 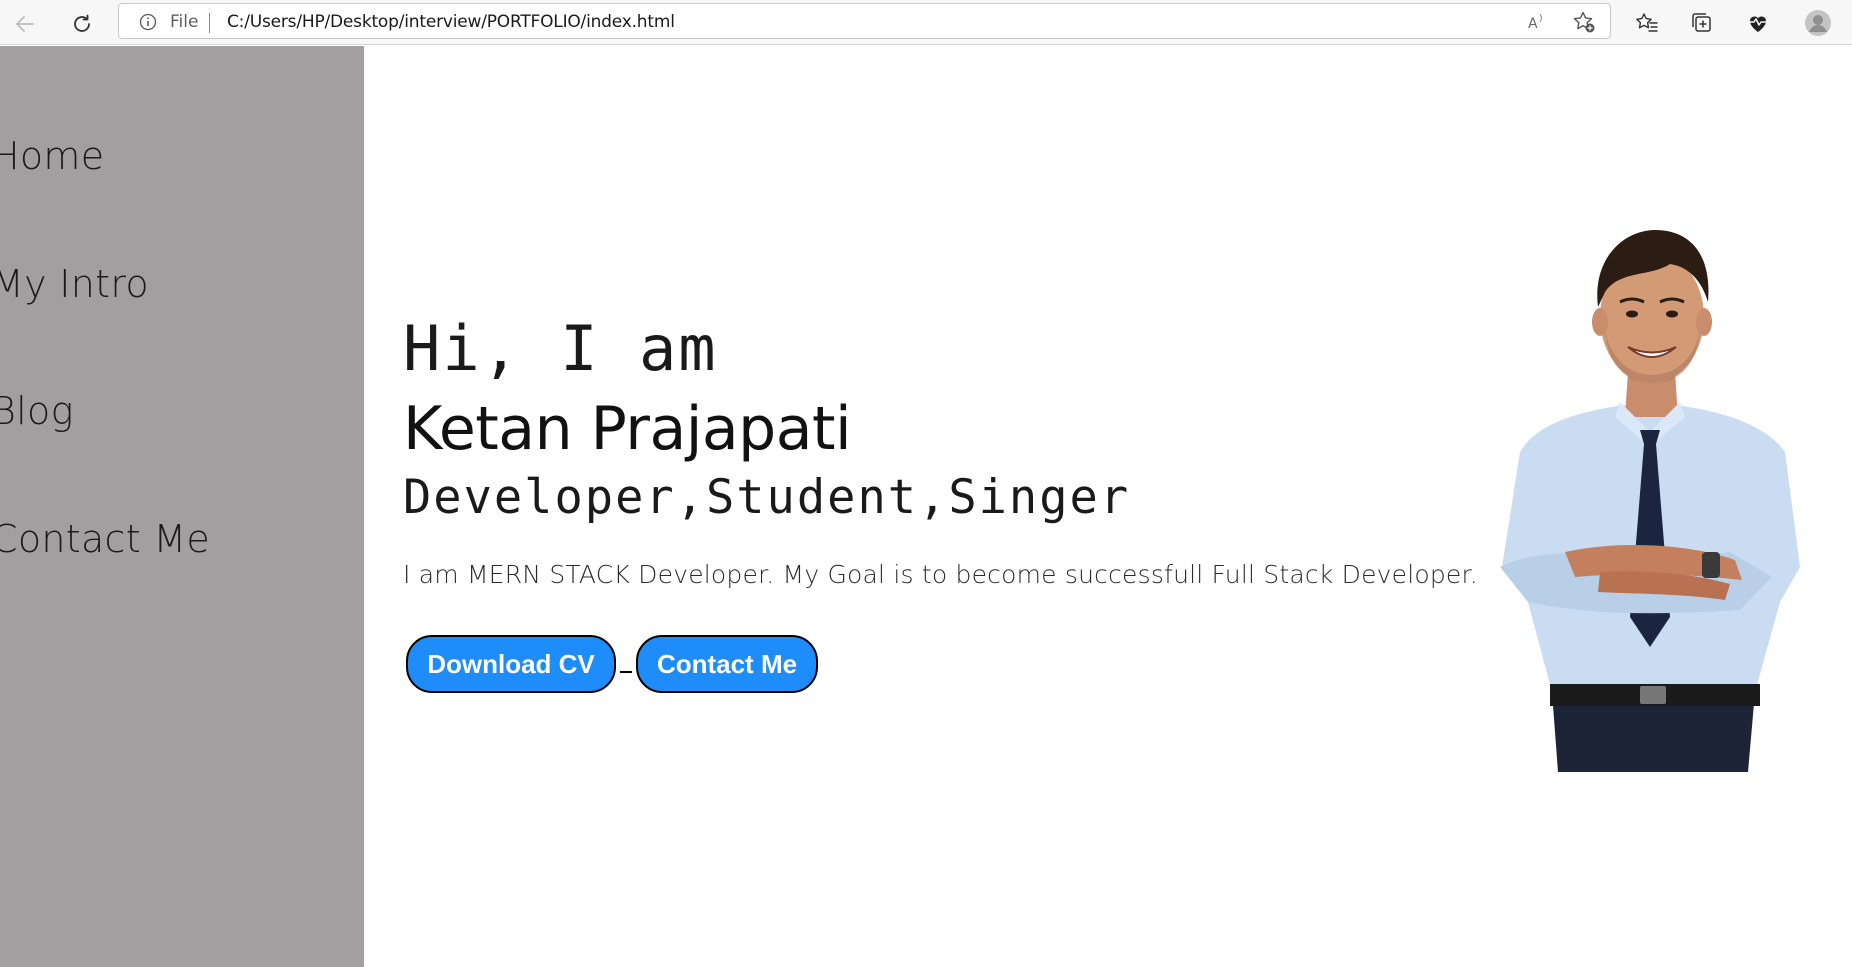 I want to click on hero-name: Ketan Prajapati, so click(x=627, y=429).